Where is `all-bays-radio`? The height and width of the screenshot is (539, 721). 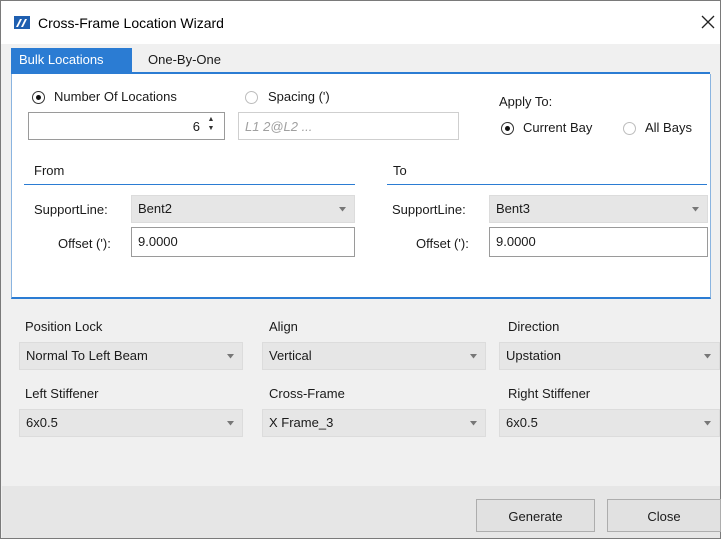 all-bays-radio is located at coordinates (629, 128).